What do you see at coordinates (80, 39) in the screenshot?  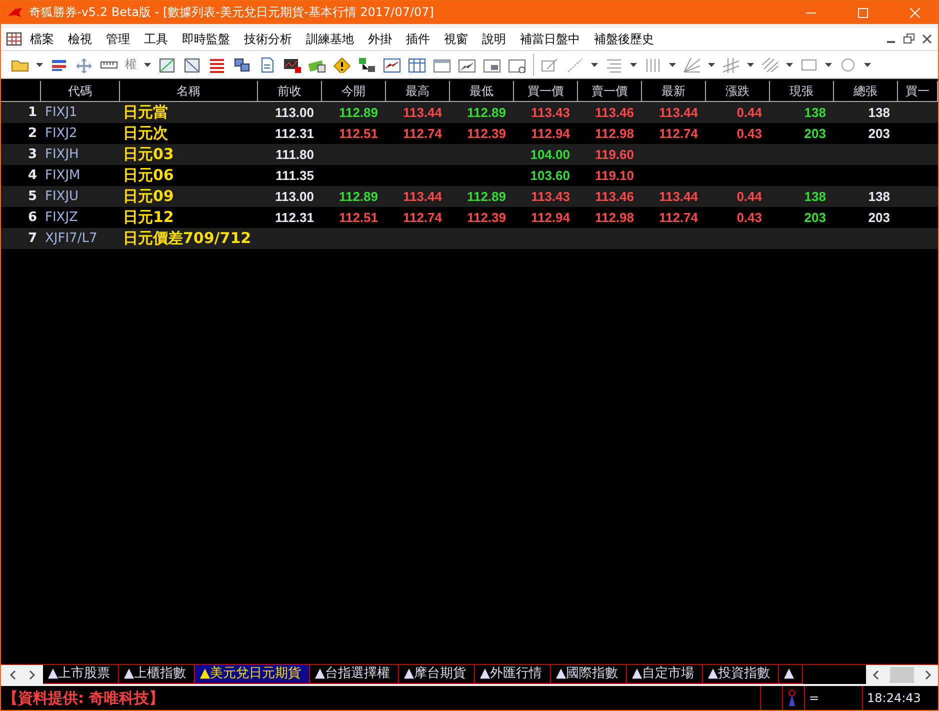 I see `menu-item: 檢視` at bounding box center [80, 39].